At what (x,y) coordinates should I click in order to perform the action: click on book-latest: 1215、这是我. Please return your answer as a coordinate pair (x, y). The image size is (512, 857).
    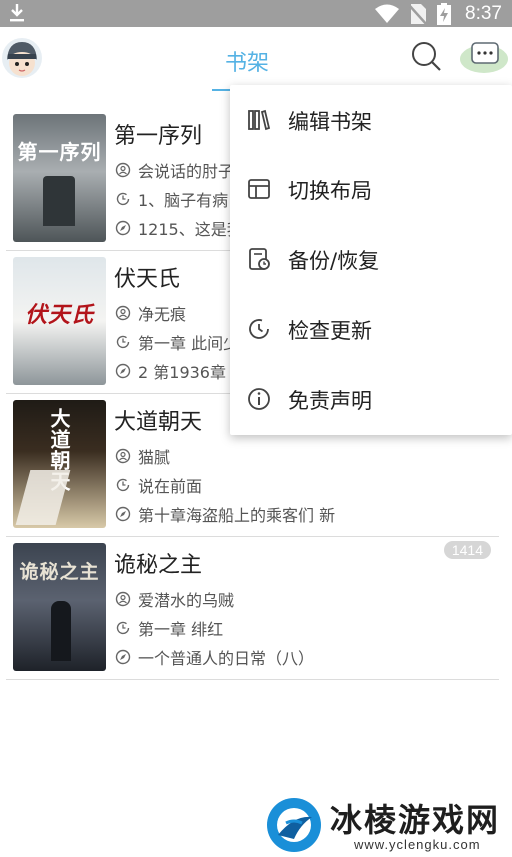
    Looking at the image, I should click on (178, 228).